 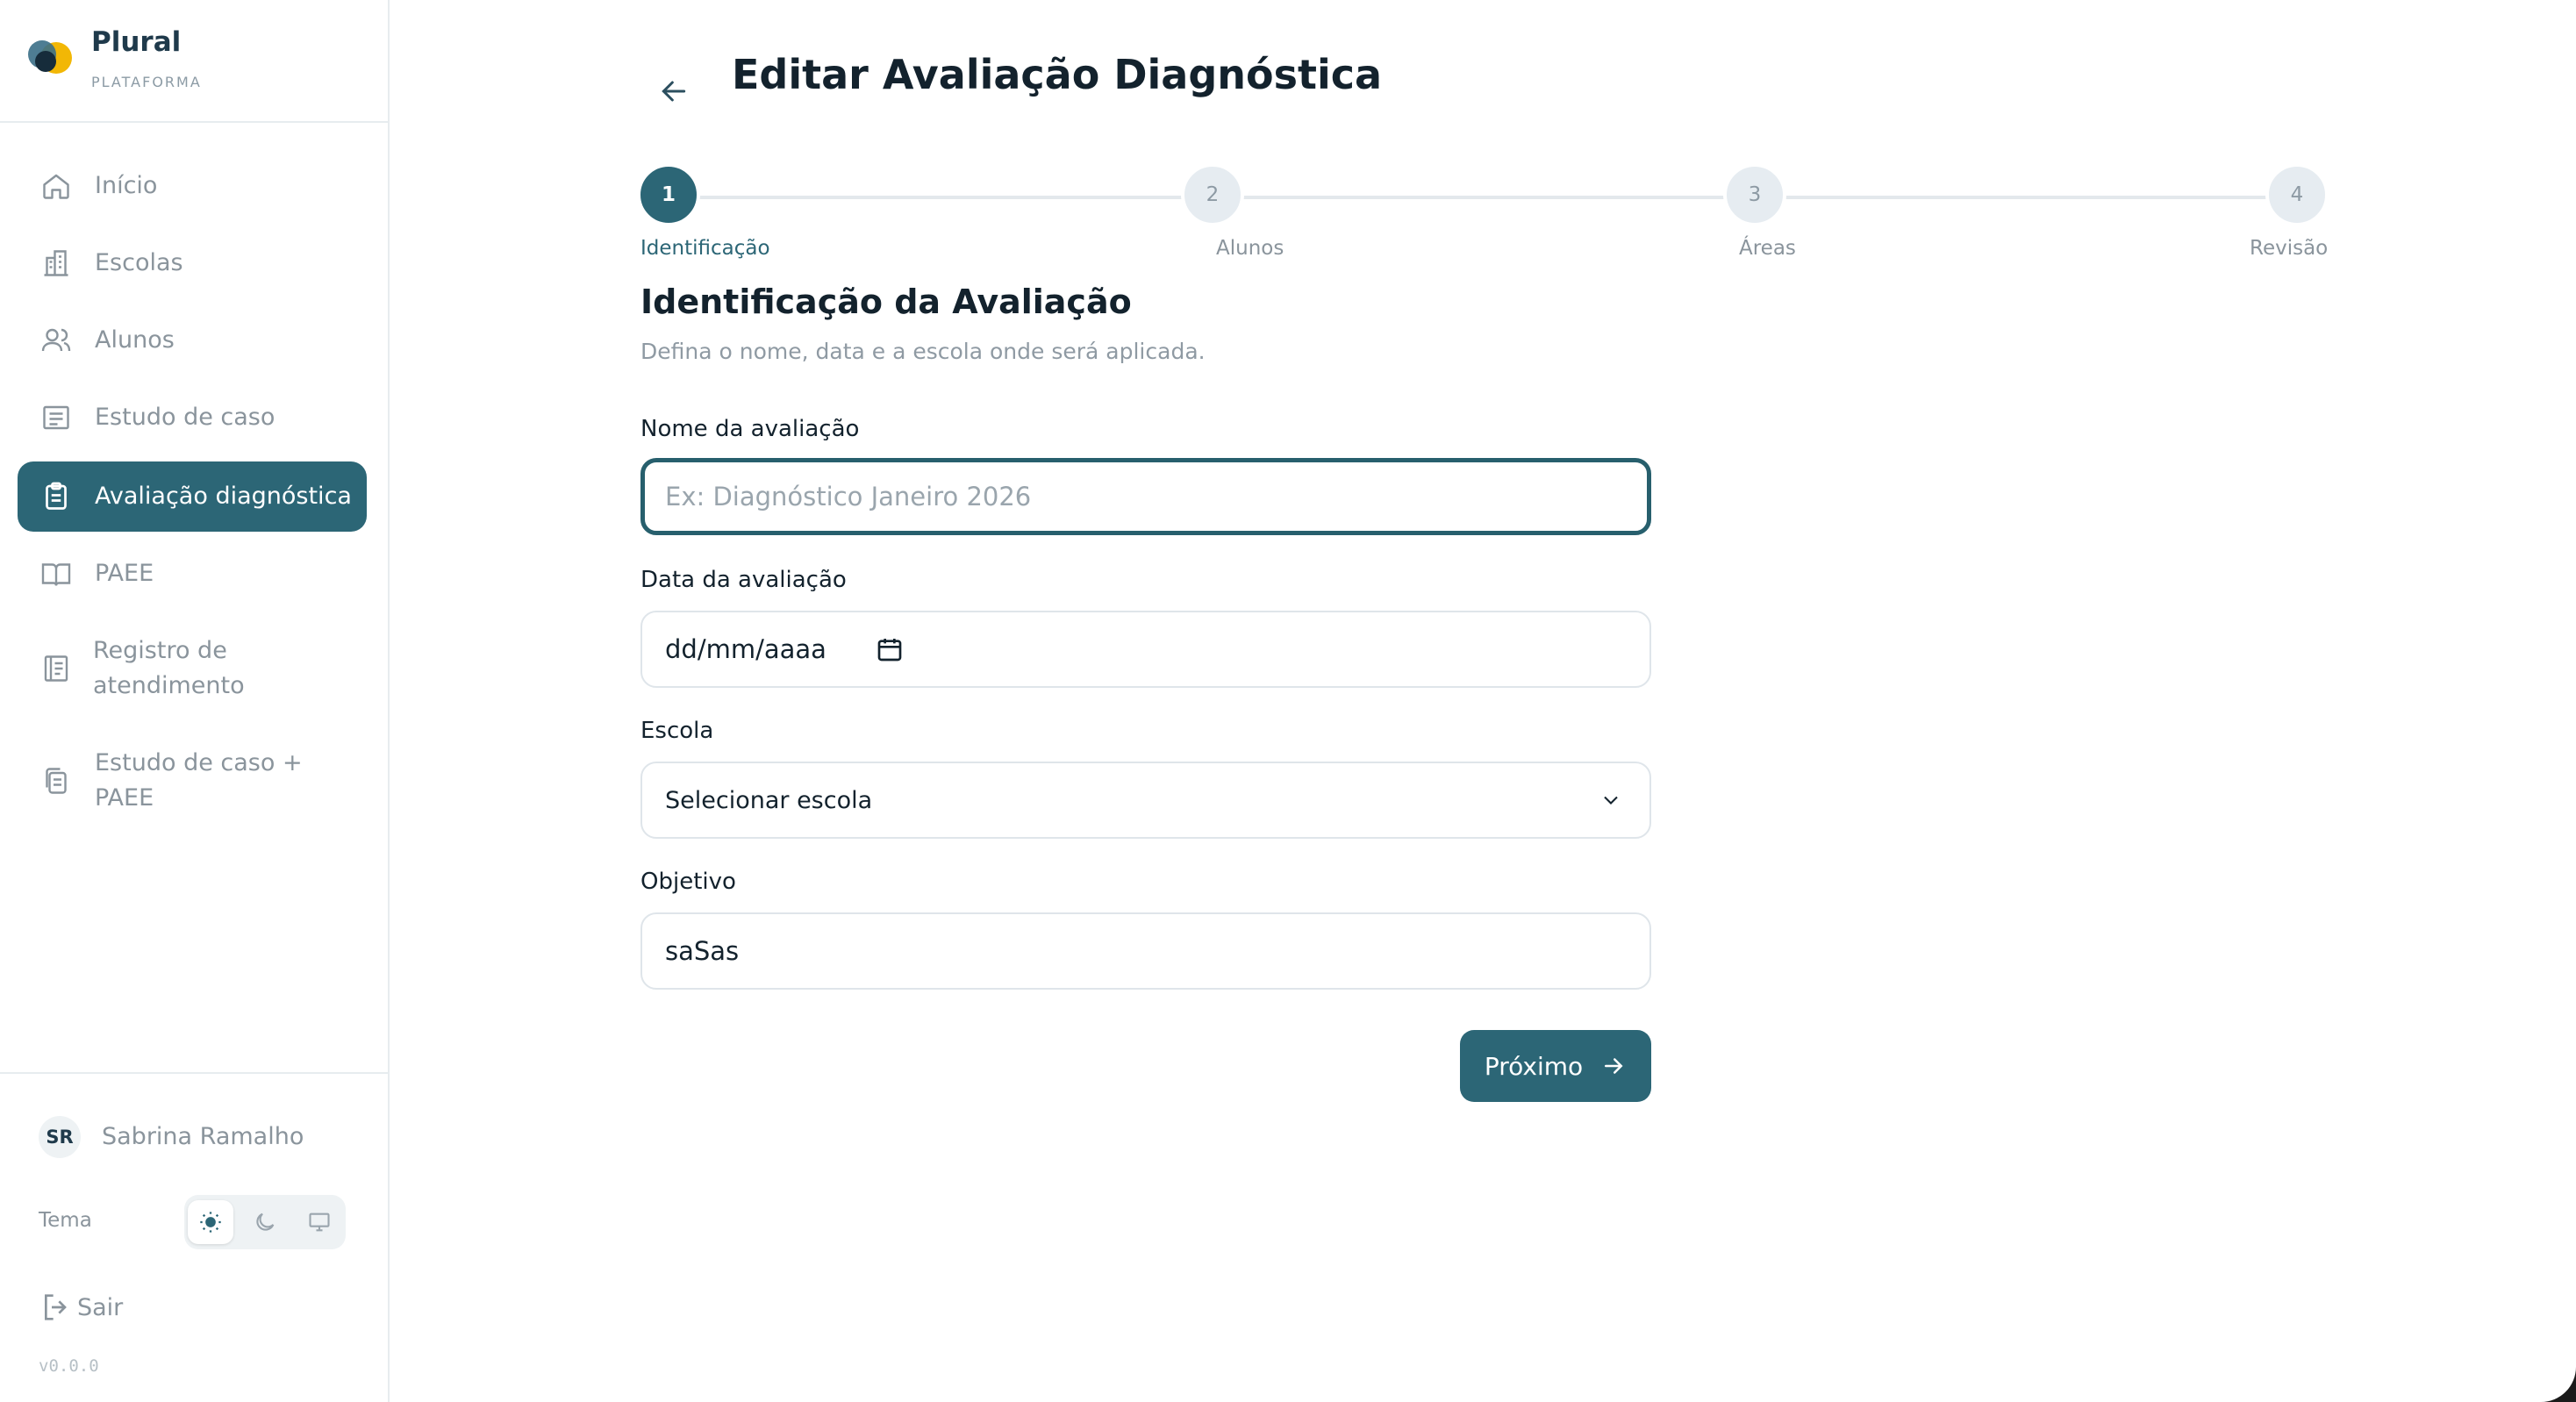 What do you see at coordinates (223, 496) in the screenshot?
I see `sidebar-item-label: Avaliação diagnóstica` at bounding box center [223, 496].